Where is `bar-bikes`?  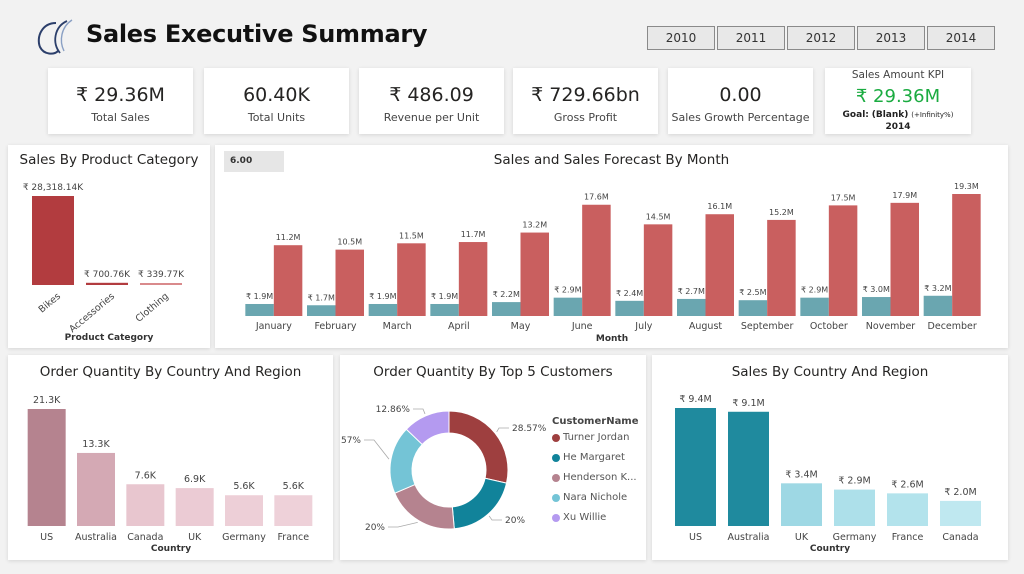 bar-bikes is located at coordinates (53, 240).